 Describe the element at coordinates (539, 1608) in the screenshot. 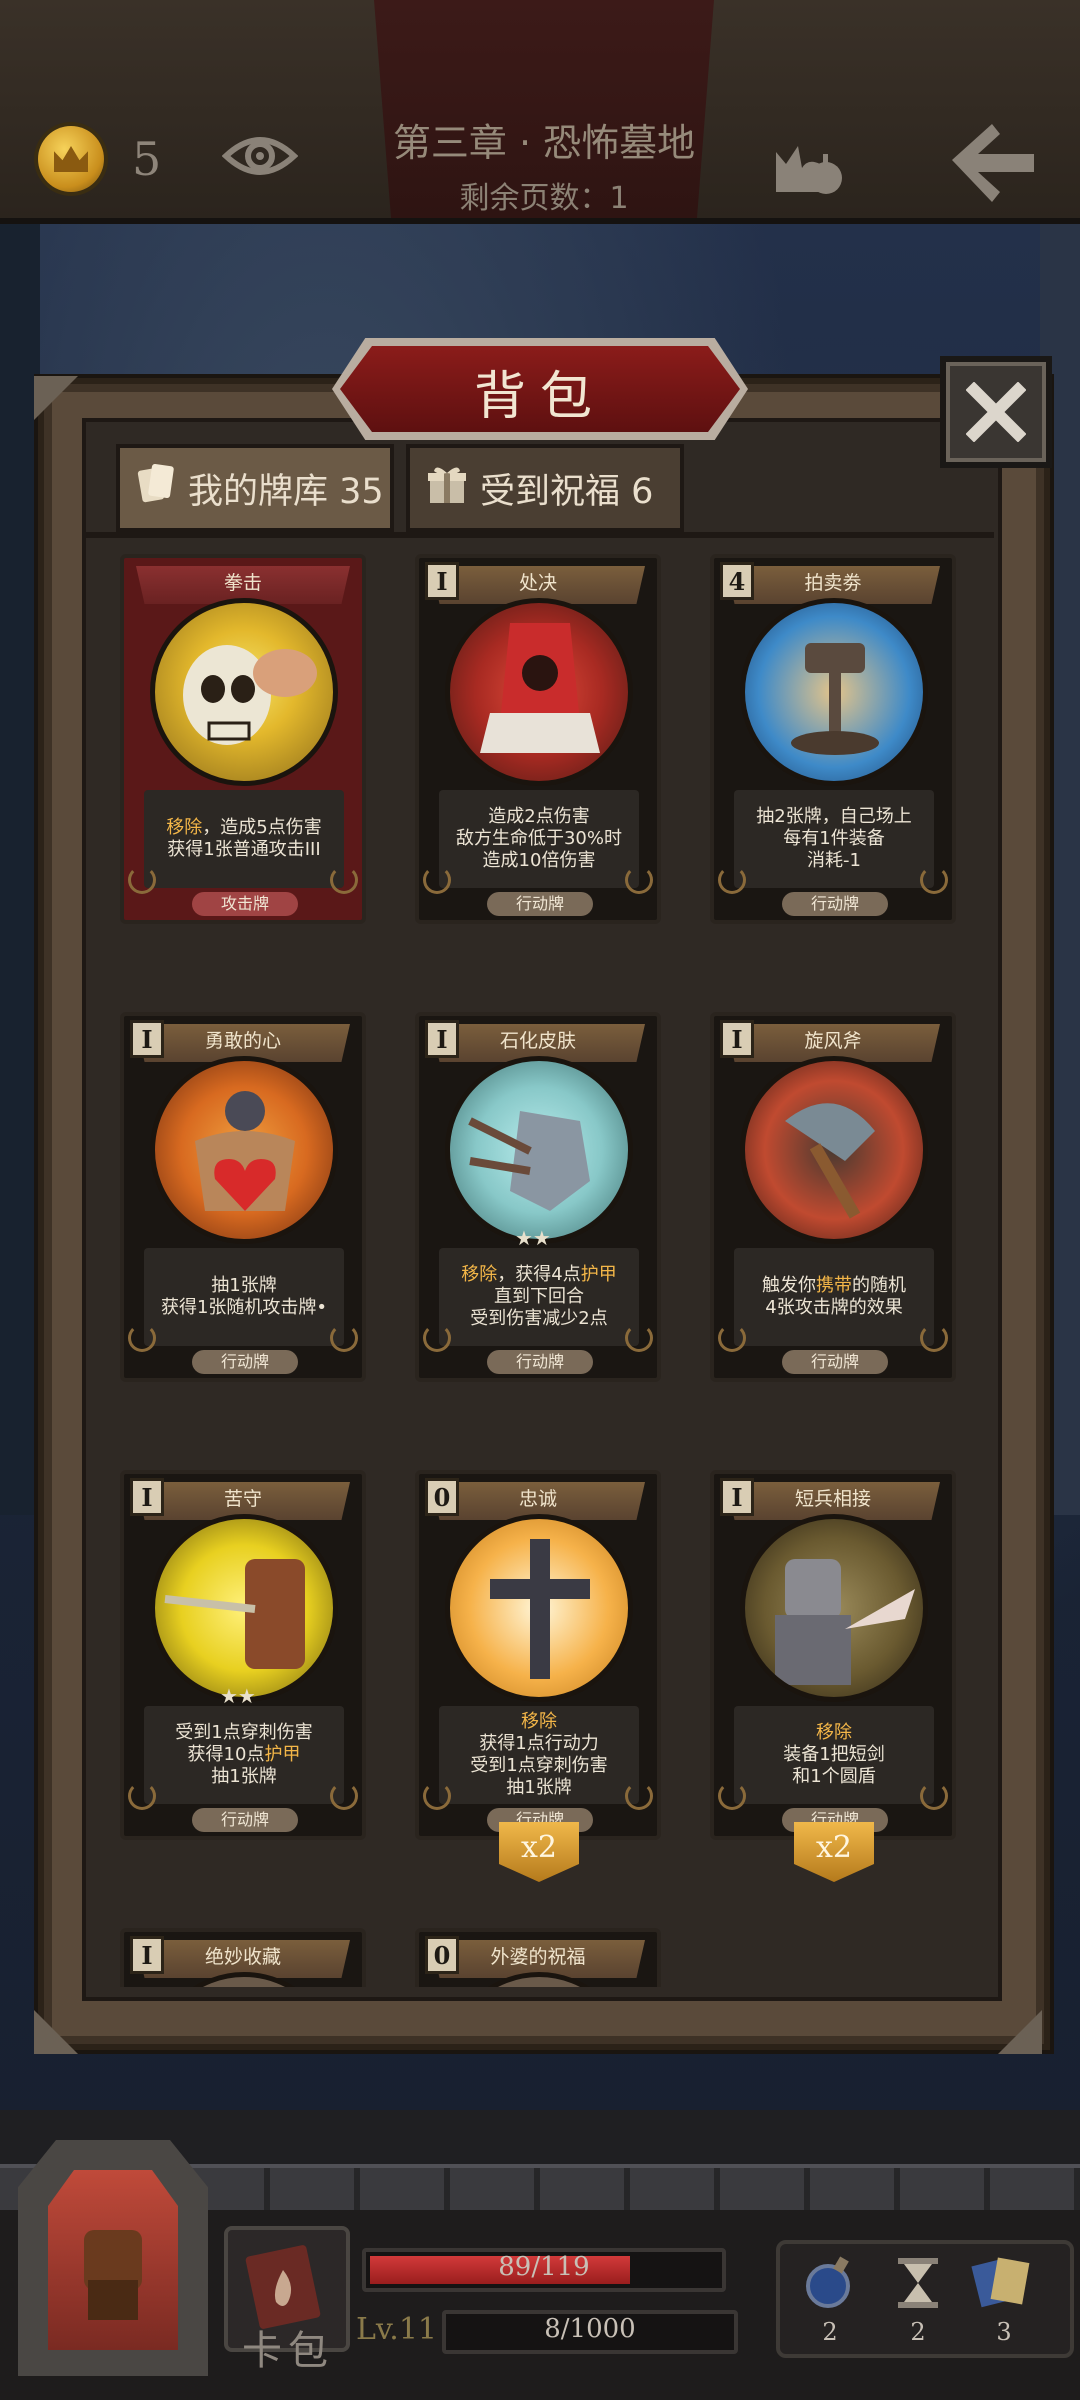

I see `cross-art` at that location.